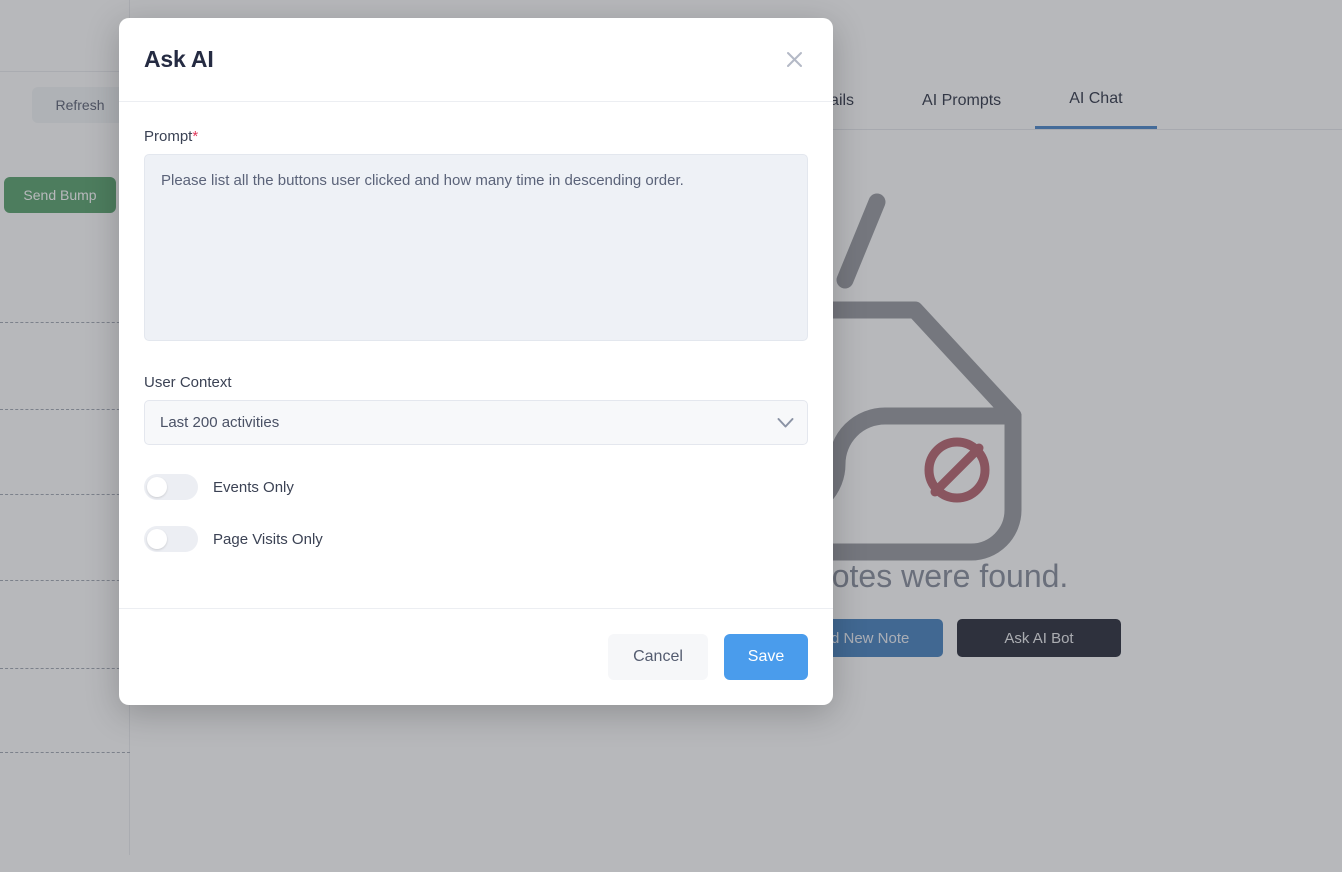  What do you see at coordinates (268, 539) in the screenshot?
I see `page-visits-only-label: Page Visits Only` at bounding box center [268, 539].